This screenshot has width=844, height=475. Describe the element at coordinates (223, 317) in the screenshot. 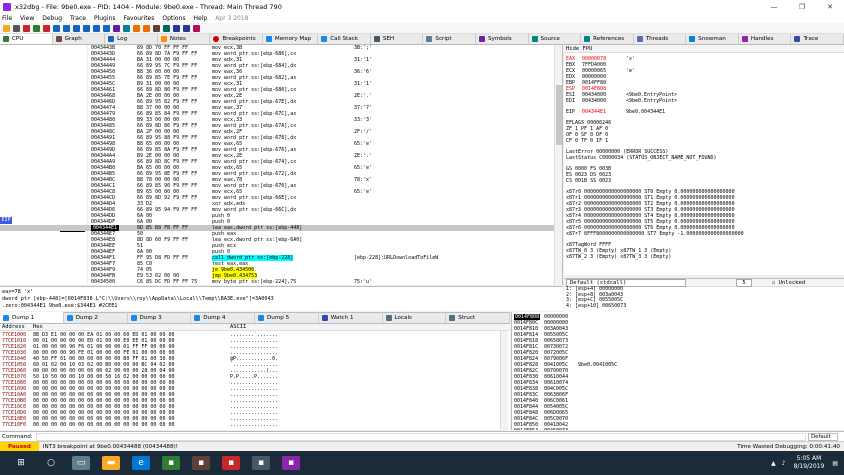

I see `tab-dump-4: Dump 4` at that location.